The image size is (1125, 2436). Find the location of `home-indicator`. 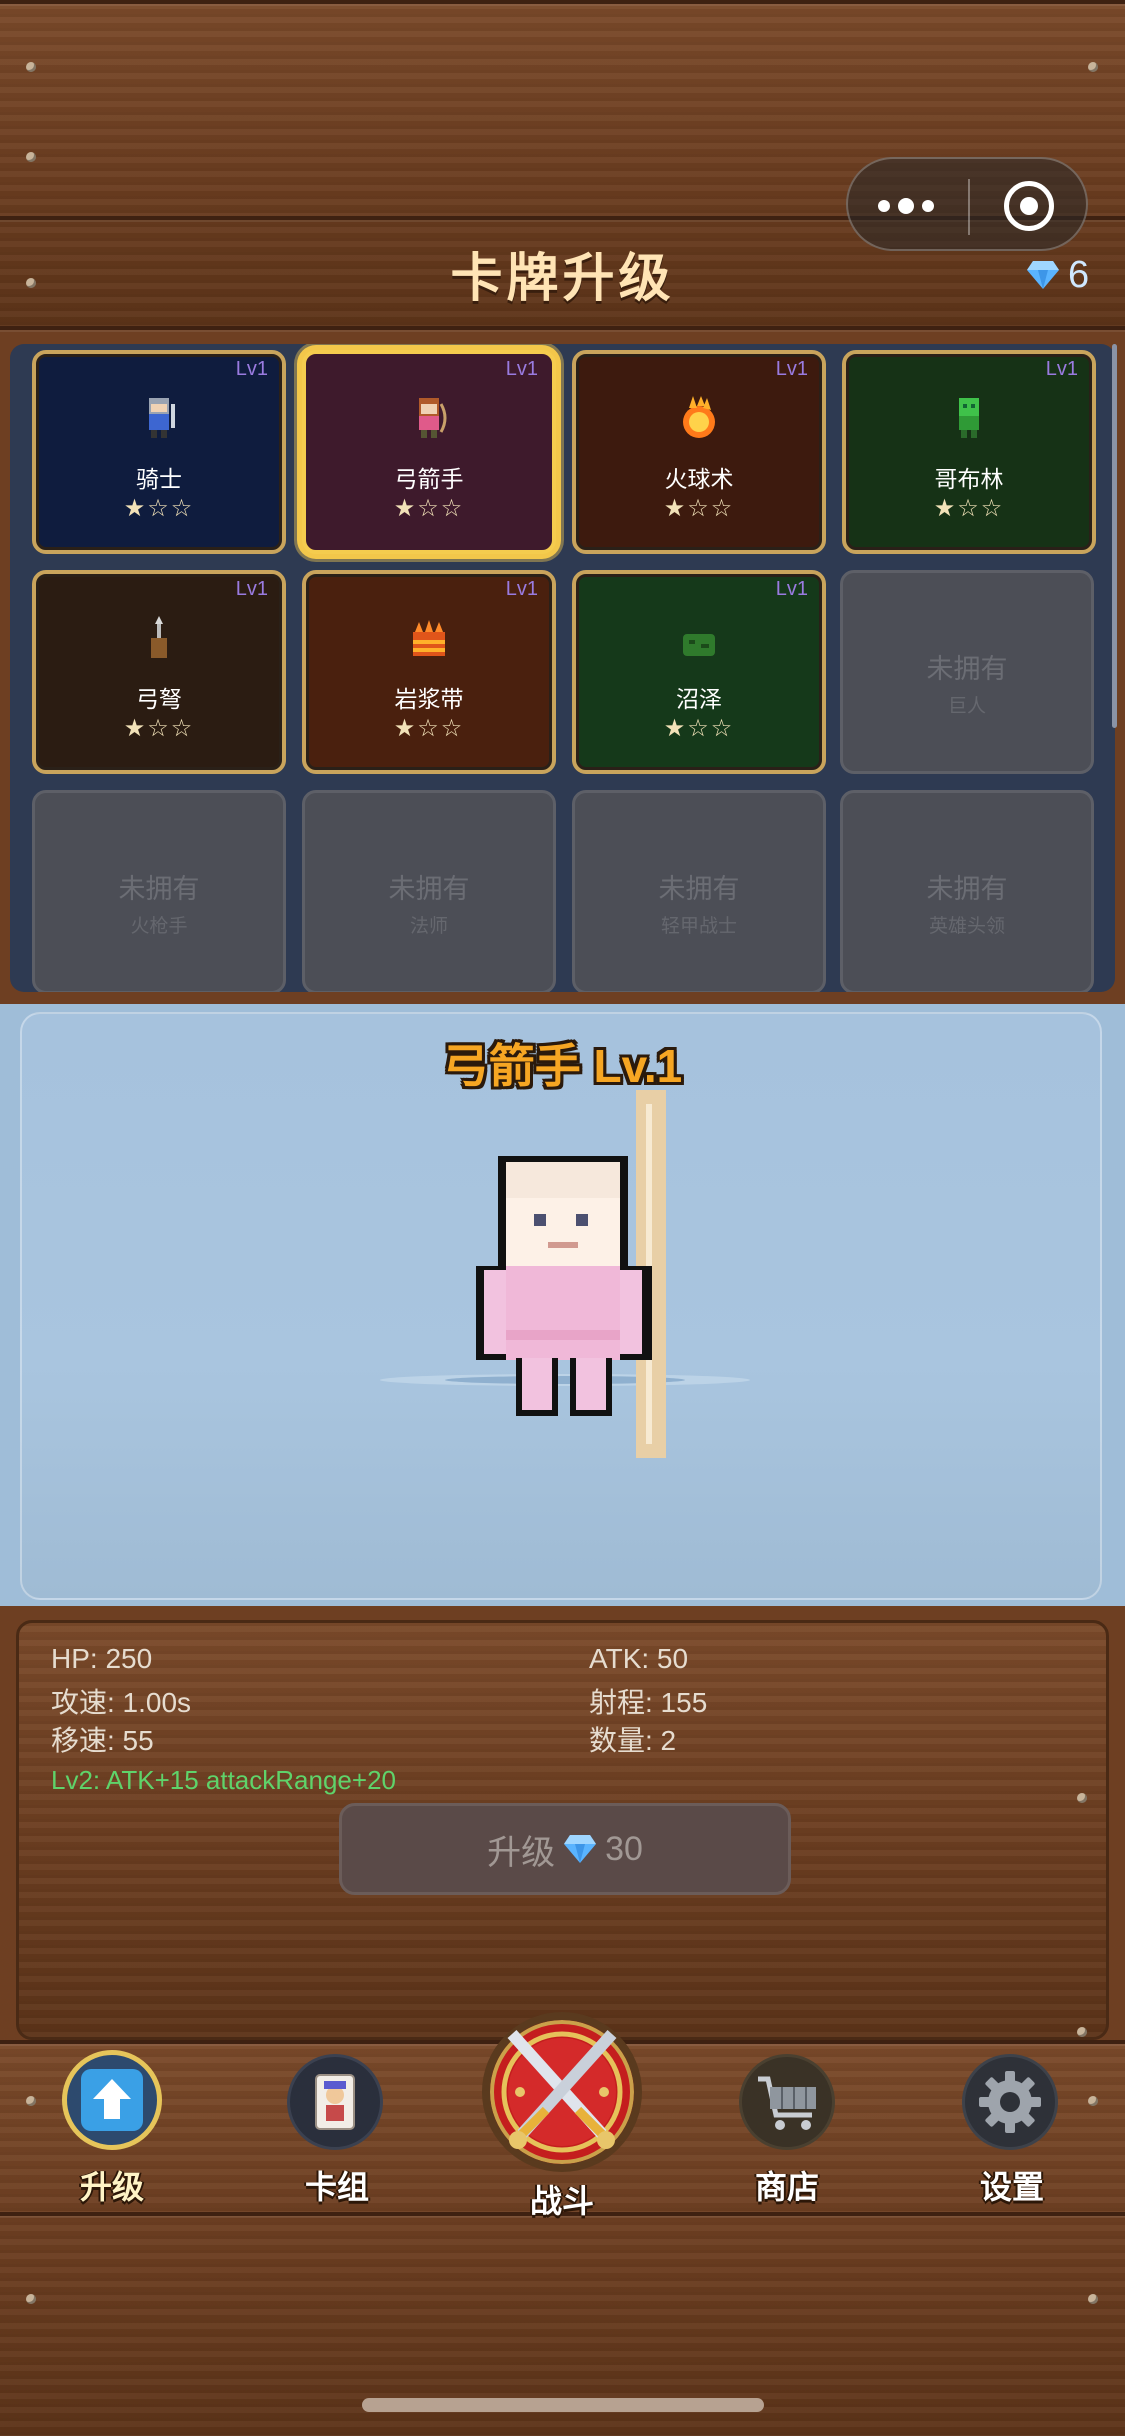

home-indicator is located at coordinates (563, 2405).